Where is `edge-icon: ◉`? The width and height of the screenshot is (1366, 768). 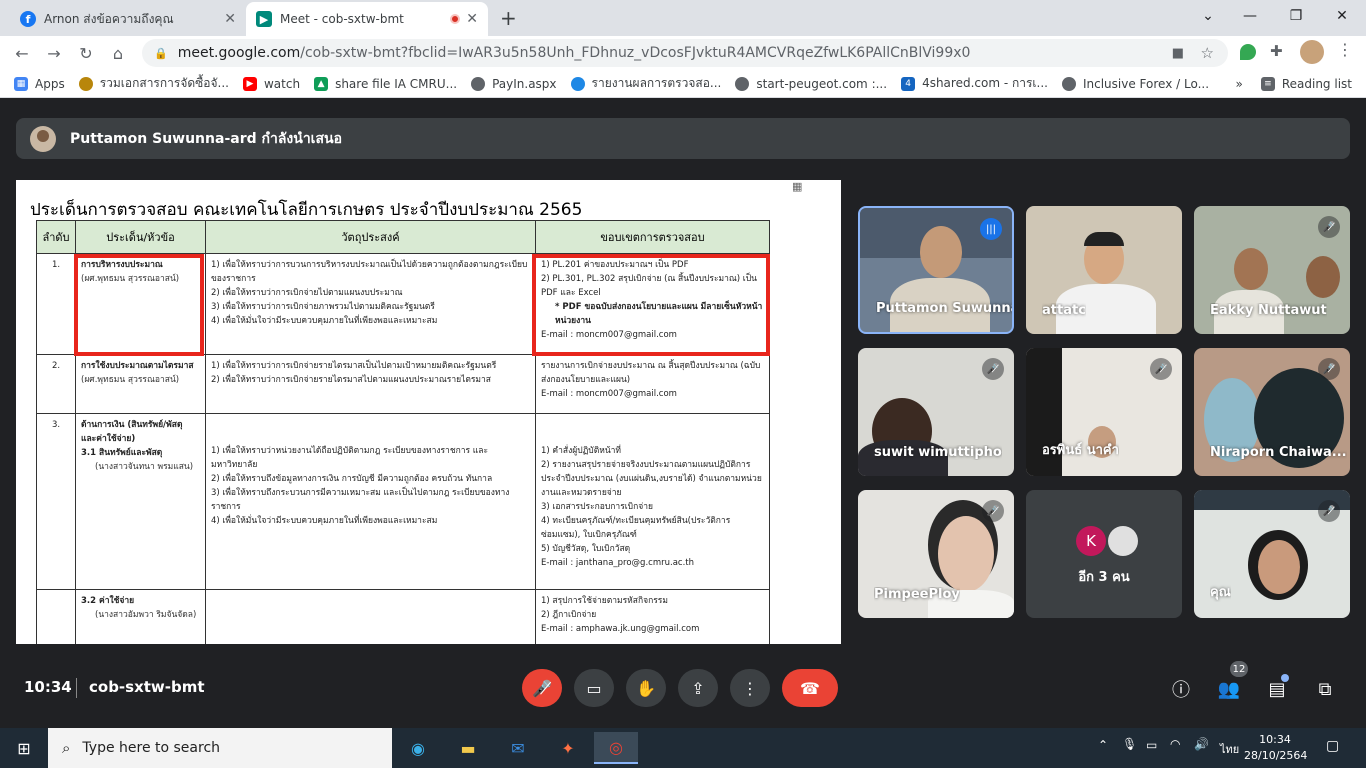
edge-icon: ◉ is located at coordinates (418, 748).